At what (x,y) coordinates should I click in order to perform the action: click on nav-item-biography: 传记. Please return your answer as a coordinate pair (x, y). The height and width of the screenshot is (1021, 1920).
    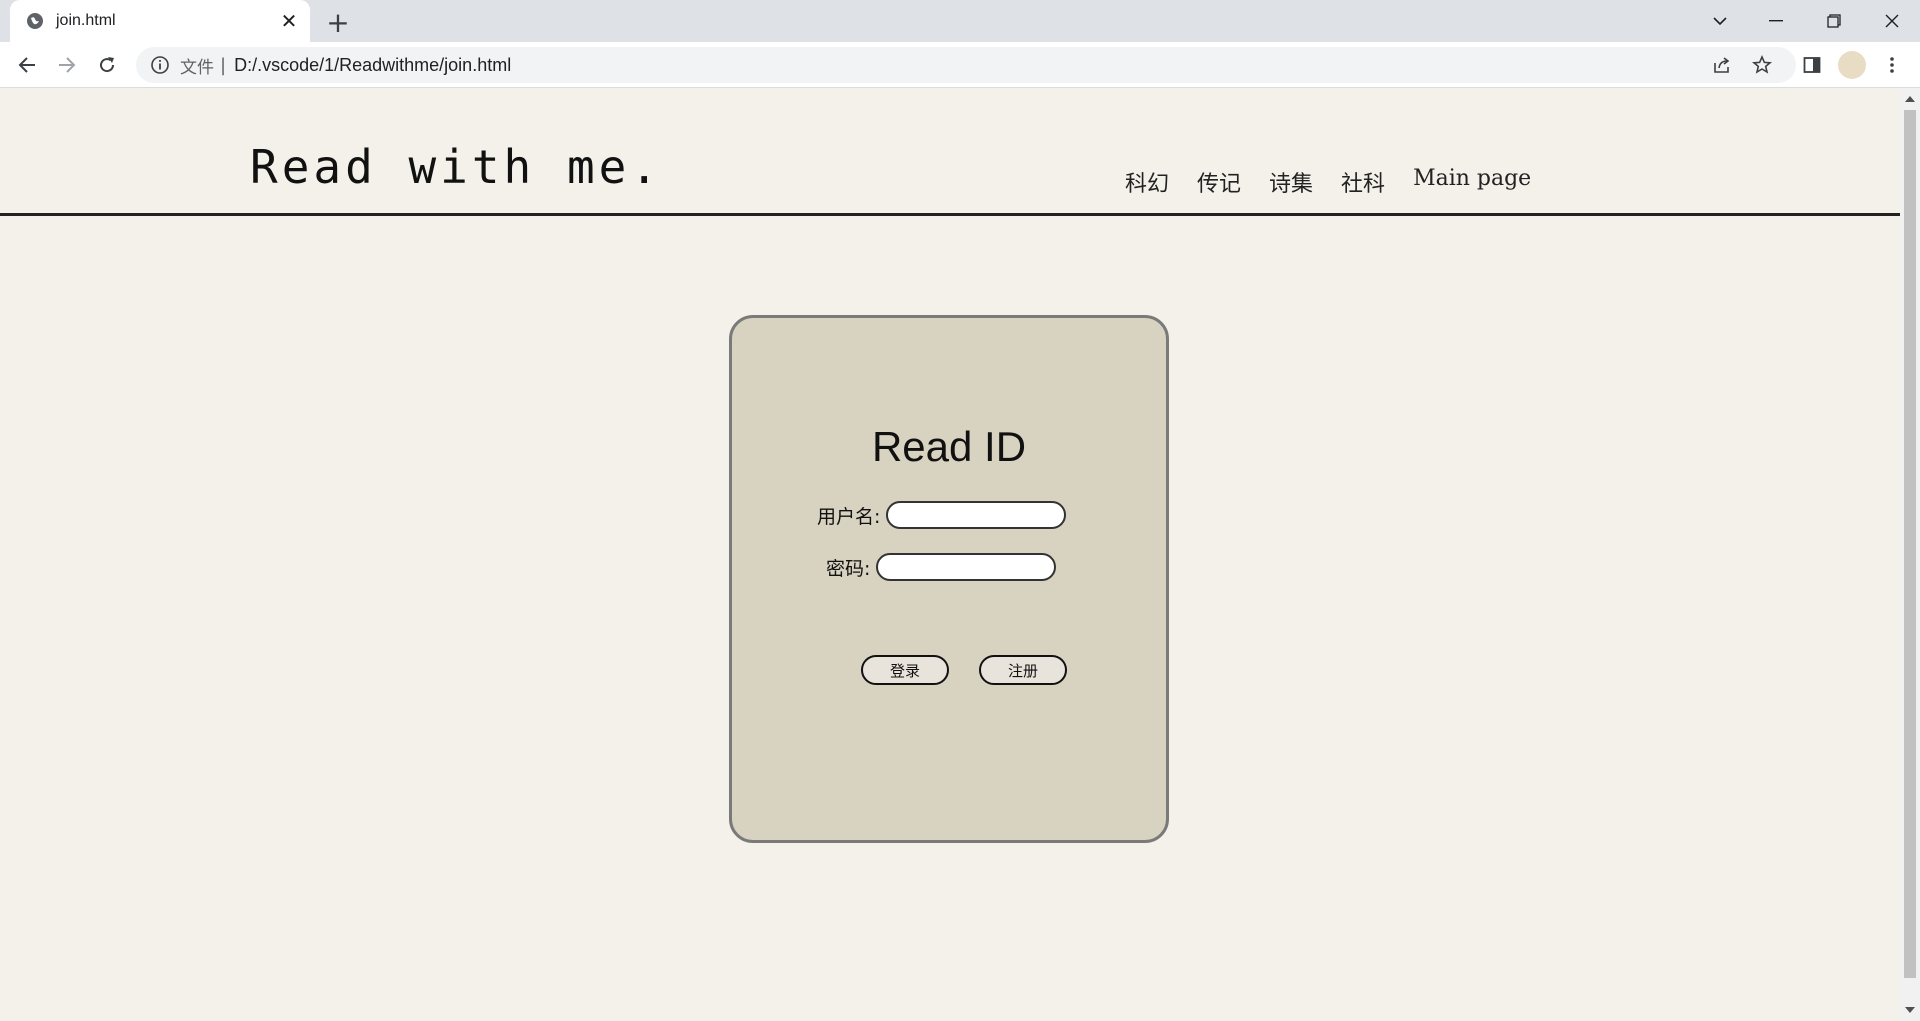
    Looking at the image, I should click on (1219, 182).